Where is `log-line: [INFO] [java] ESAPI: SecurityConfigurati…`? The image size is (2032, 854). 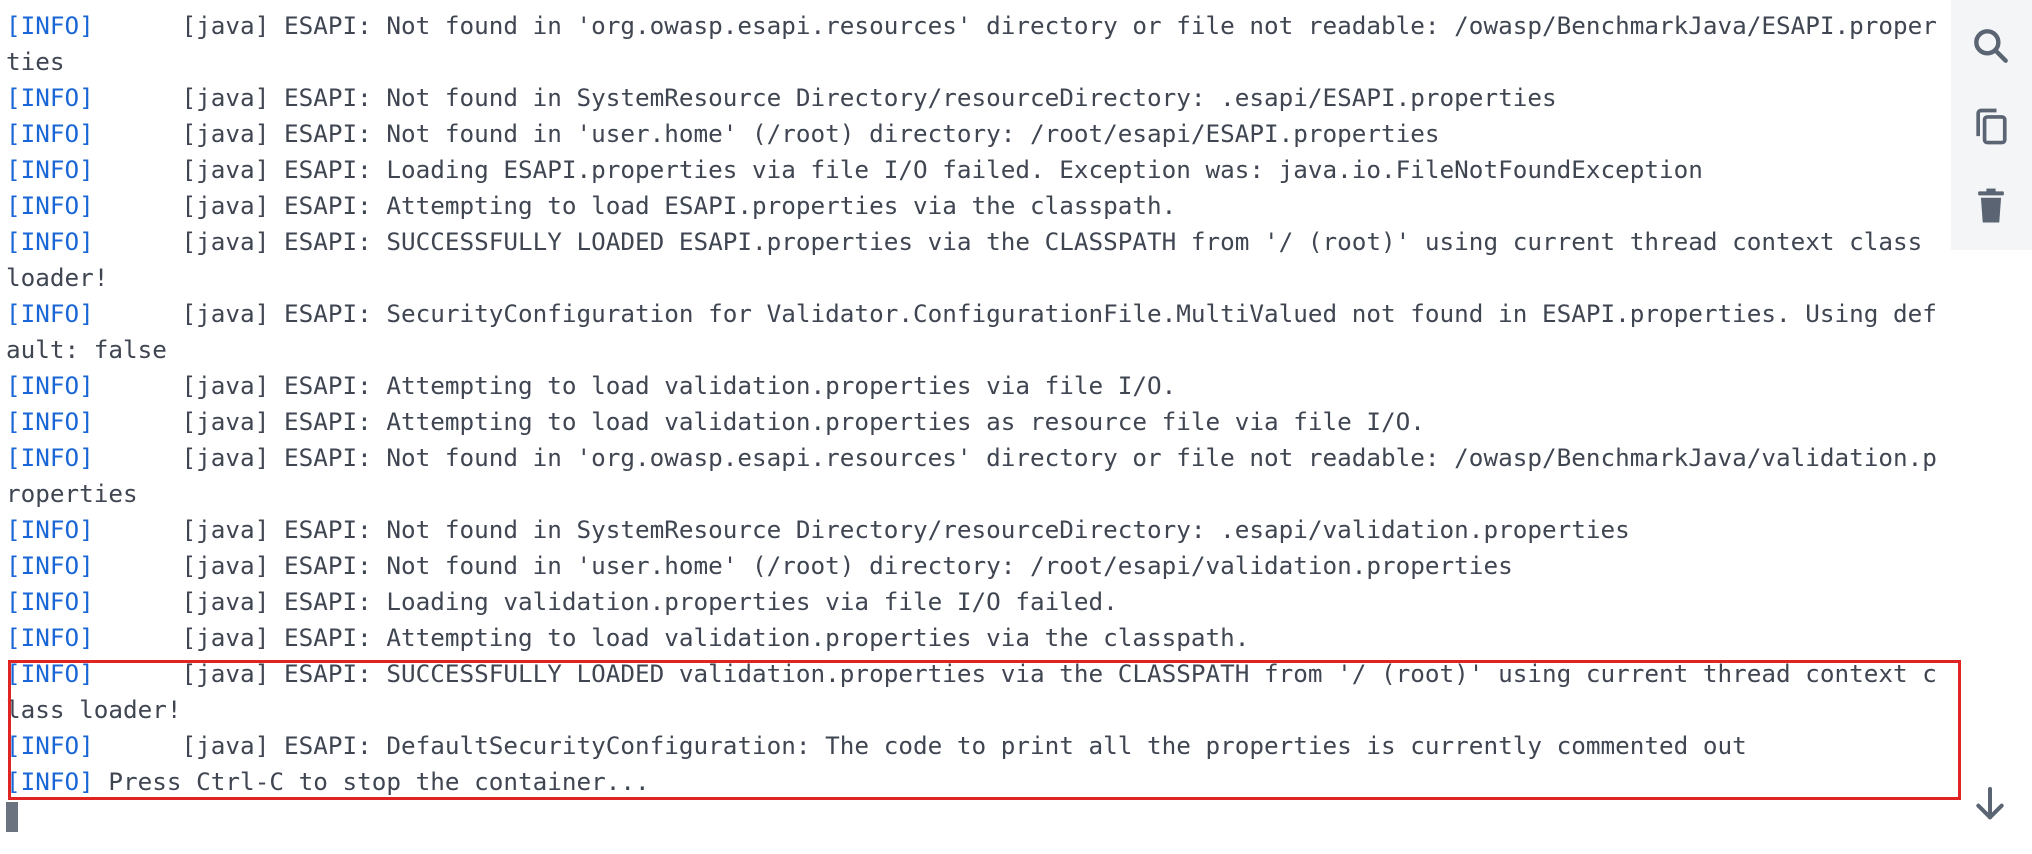
log-line: [INFO] [java] ESAPI: SecurityConfigurati… is located at coordinates (978, 332).